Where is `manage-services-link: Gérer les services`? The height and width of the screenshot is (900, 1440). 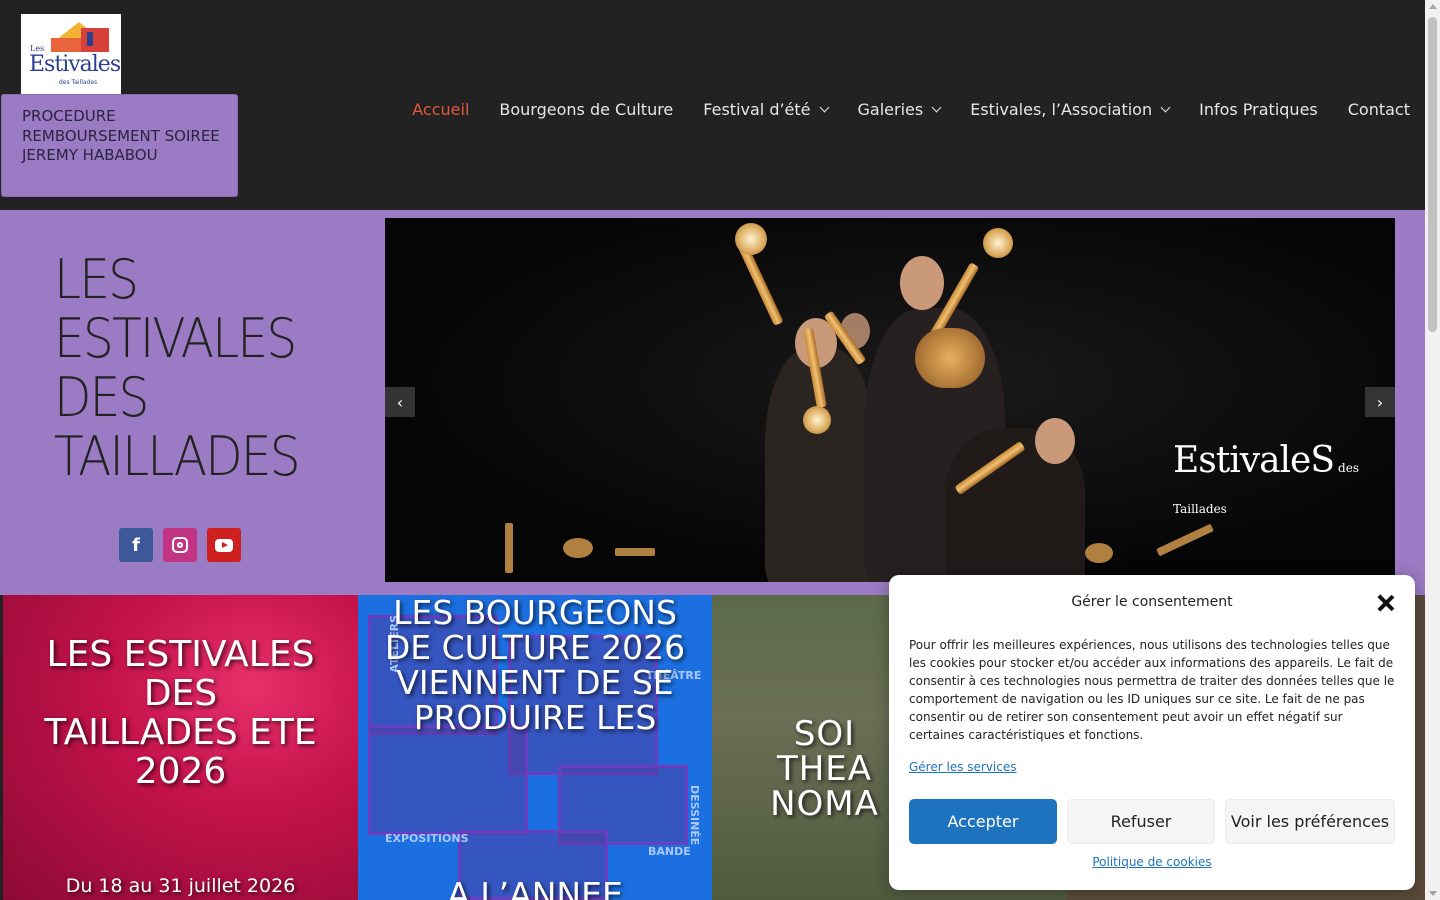 manage-services-link: Gérer les services is located at coordinates (963, 767).